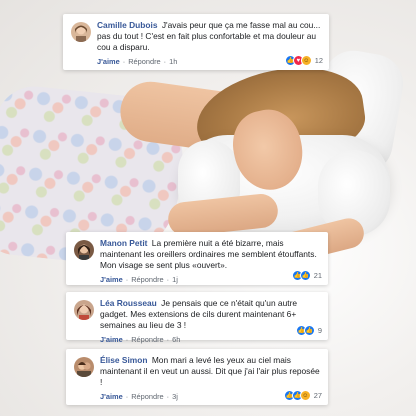  I want to click on reaction-summary: 👍 👍 9, so click(308, 330).